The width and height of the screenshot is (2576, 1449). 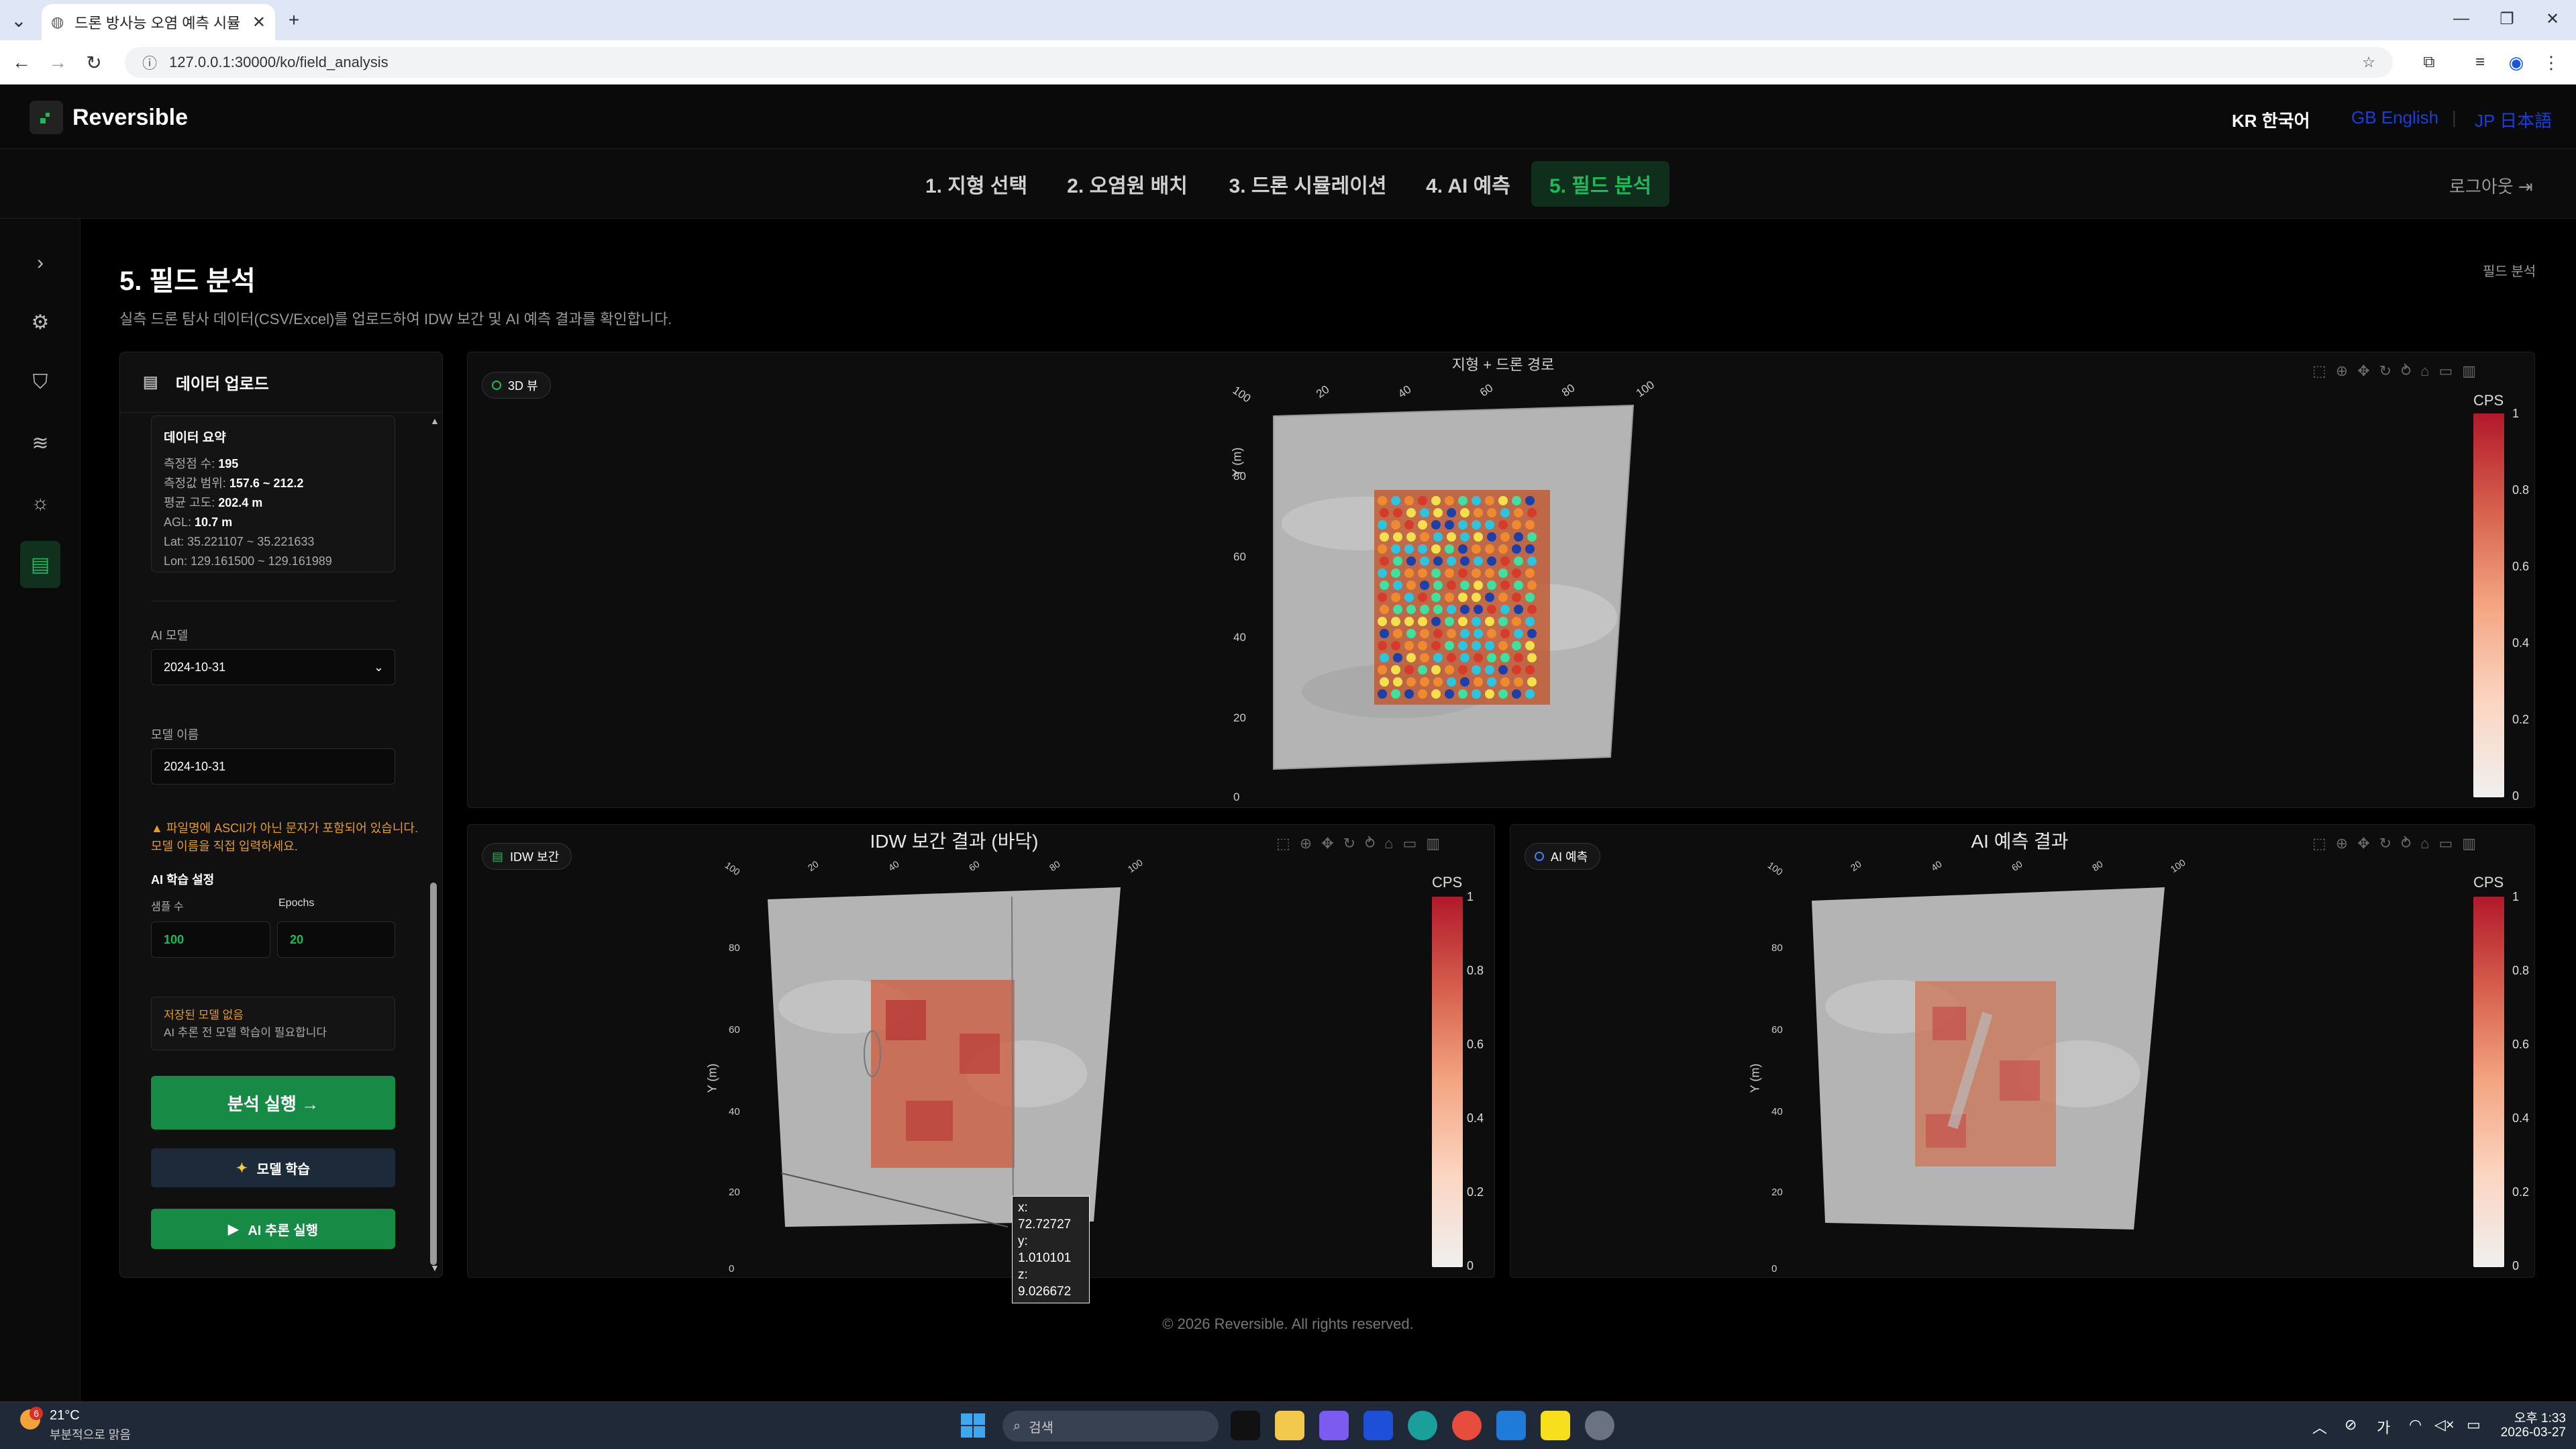 What do you see at coordinates (2551, 62) in the screenshot?
I see `menu-icon: ⋮` at bounding box center [2551, 62].